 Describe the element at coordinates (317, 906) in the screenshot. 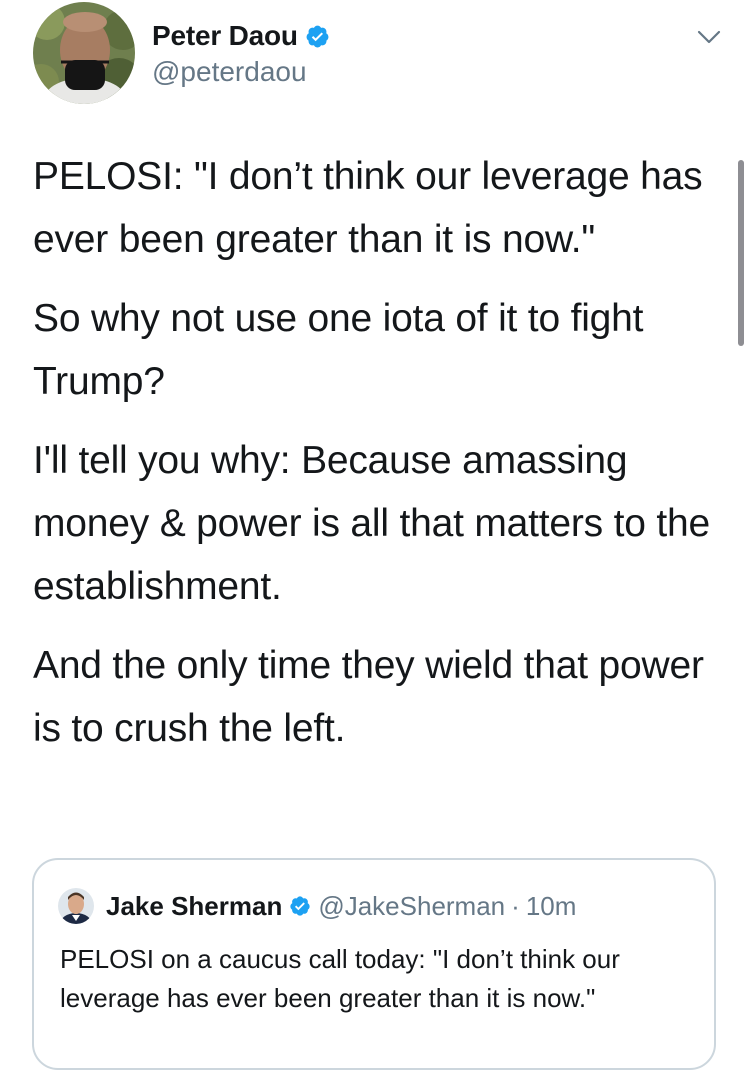

I see `quoted-tweet-header: Jake Sherman @JakeSherman · 10m` at that location.